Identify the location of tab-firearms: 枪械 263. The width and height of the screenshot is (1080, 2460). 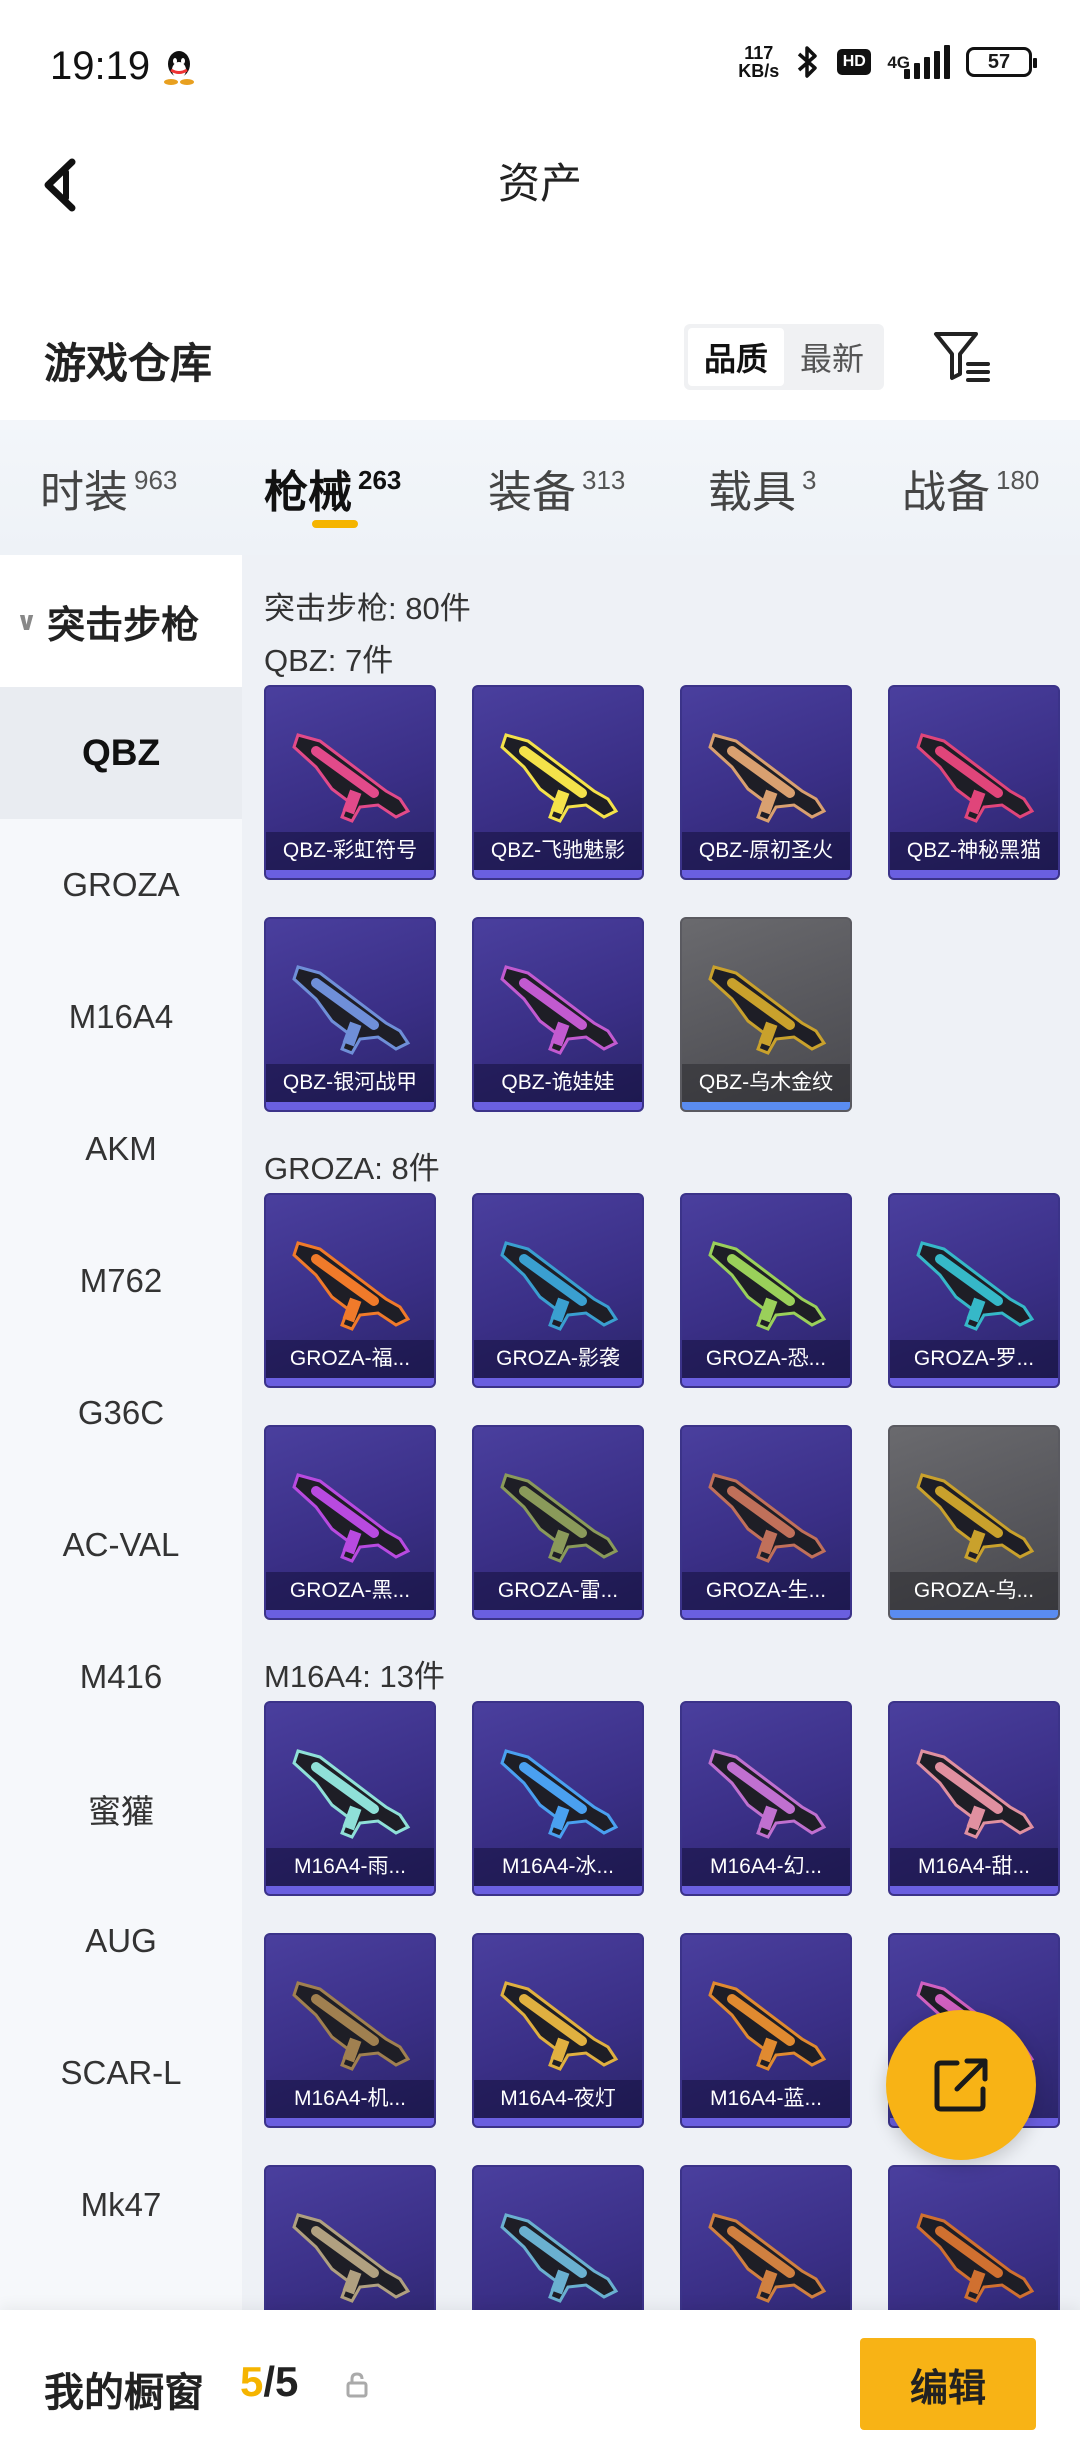
(332, 488).